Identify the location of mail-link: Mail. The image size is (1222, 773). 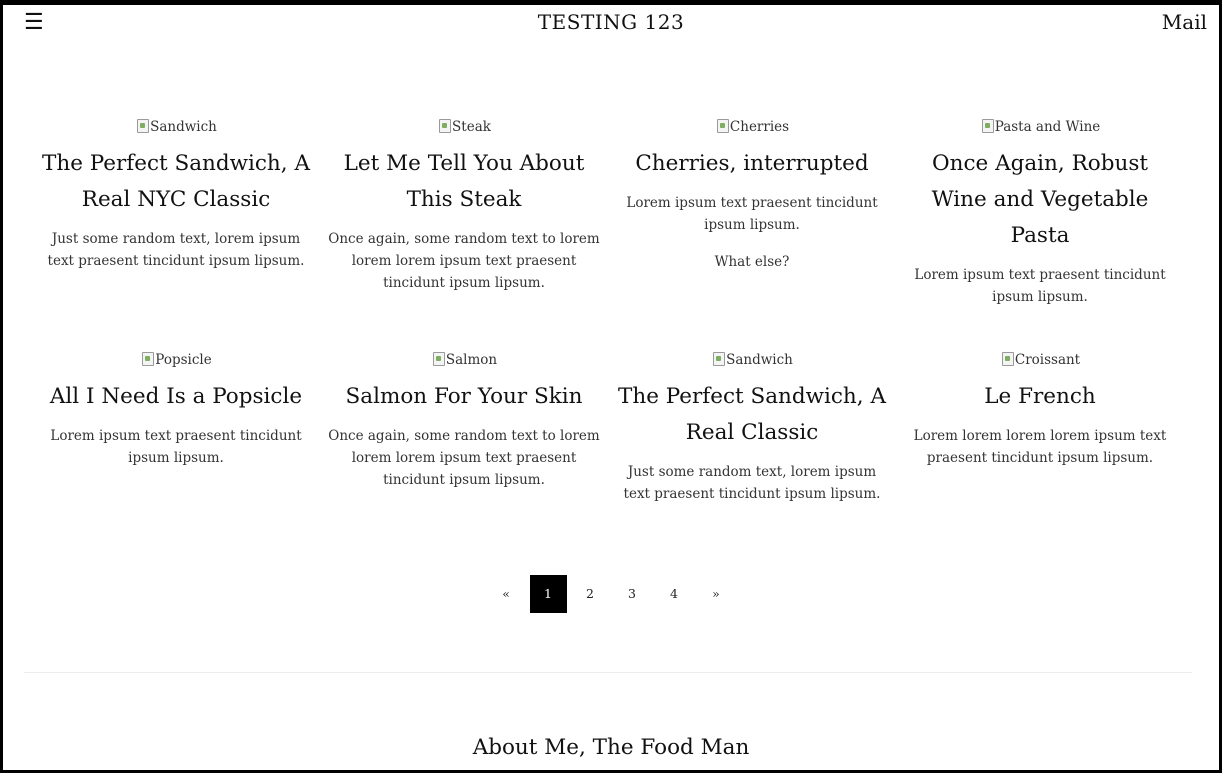
(1184, 22).